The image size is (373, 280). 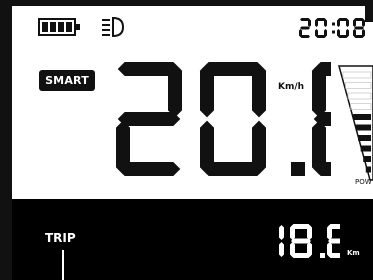 What do you see at coordinates (60, 238) in the screenshot?
I see `trip-label: TRIP` at bounding box center [60, 238].